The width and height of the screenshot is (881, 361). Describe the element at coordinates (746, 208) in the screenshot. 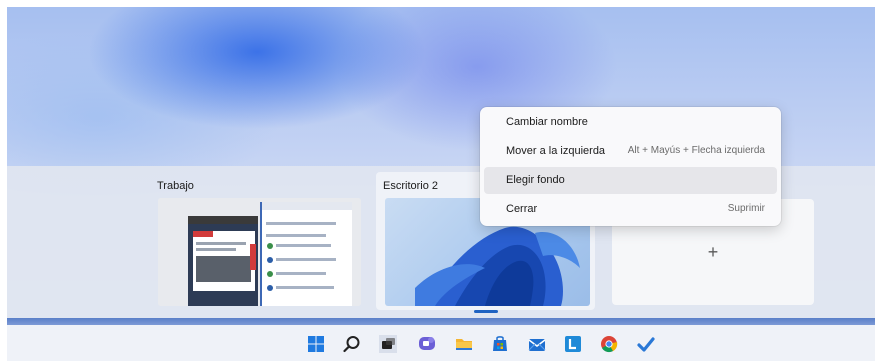

I see `menu-item-shortcut: Suprimir` at that location.